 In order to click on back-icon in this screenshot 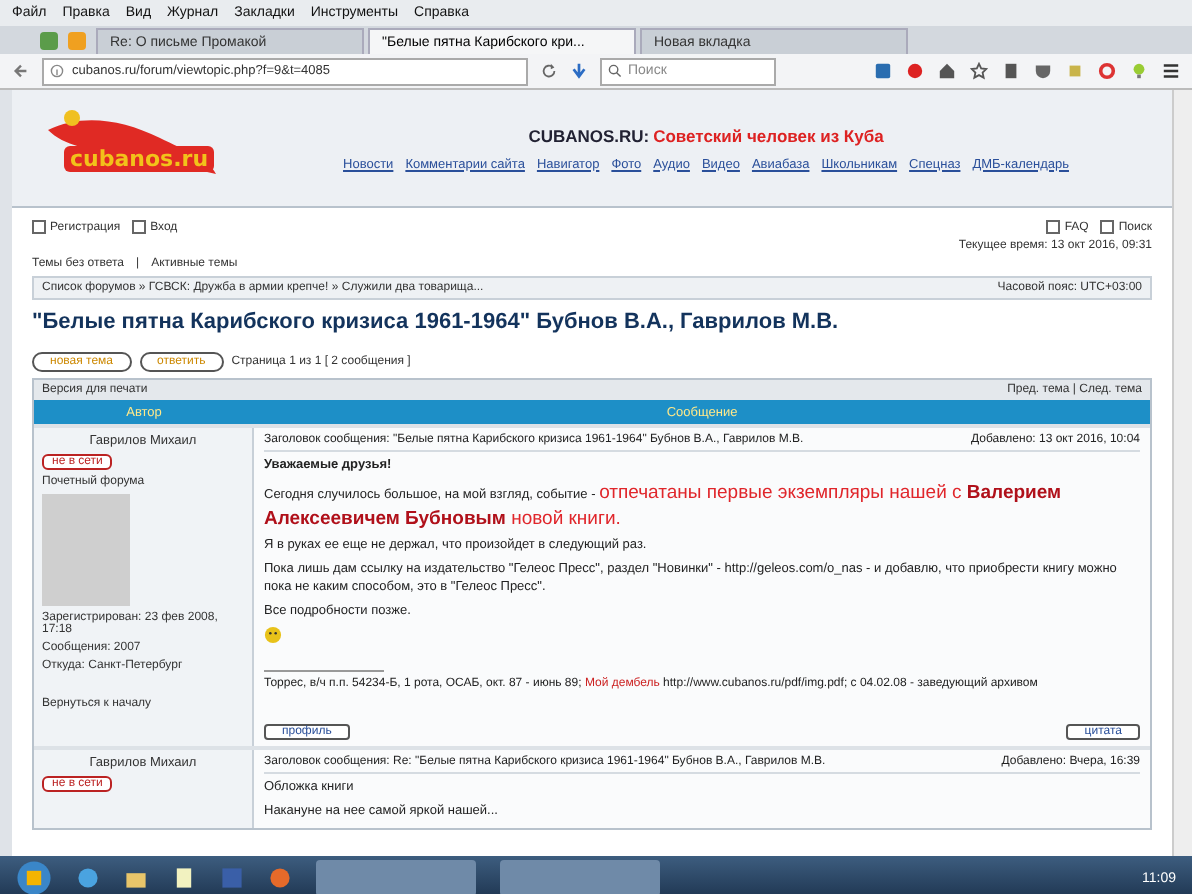, I will do `click(21, 71)`.